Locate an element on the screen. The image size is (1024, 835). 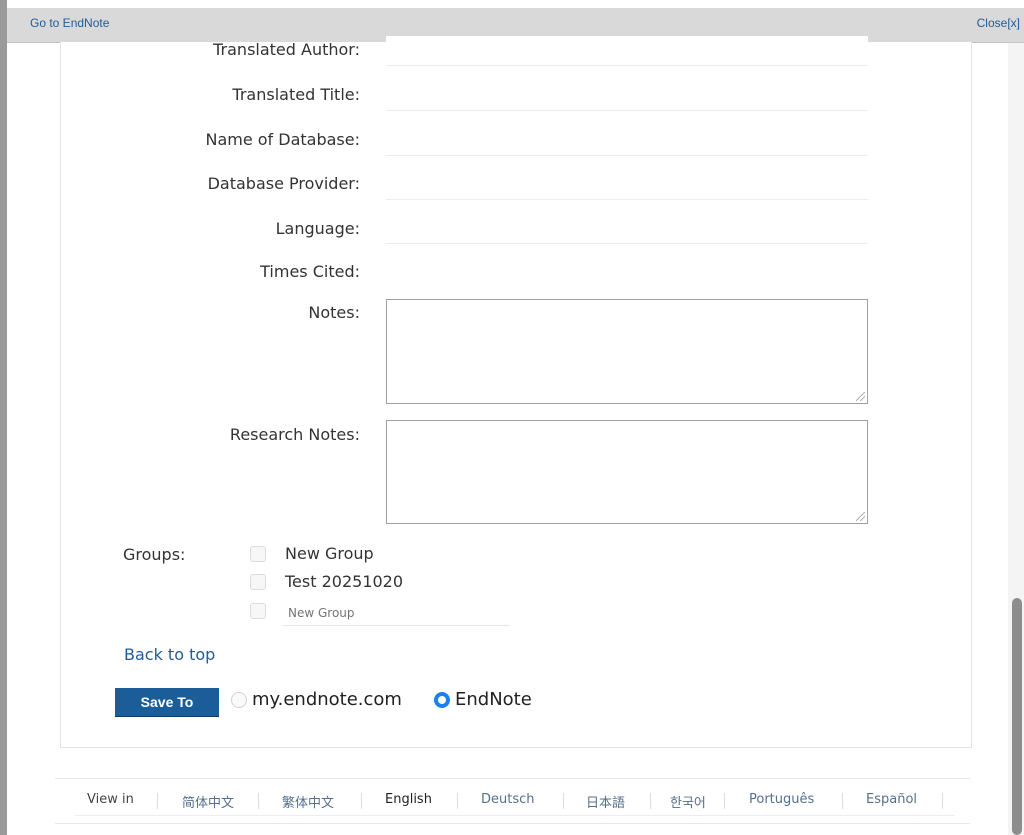
research-notes-label: Research Notes: is located at coordinates (294, 434).